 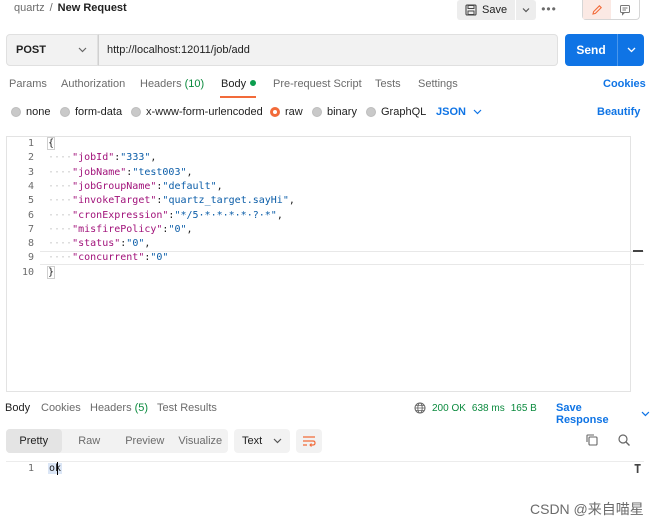 I want to click on radio-binary: binary, so click(x=334, y=112).